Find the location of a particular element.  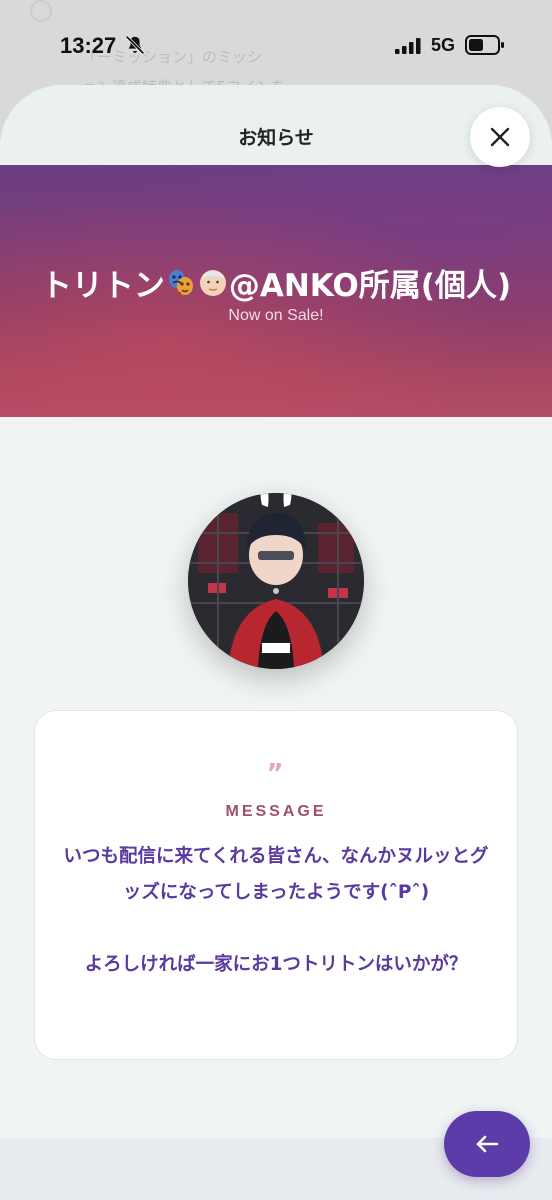

bell-slash-icon is located at coordinates (135, 45).